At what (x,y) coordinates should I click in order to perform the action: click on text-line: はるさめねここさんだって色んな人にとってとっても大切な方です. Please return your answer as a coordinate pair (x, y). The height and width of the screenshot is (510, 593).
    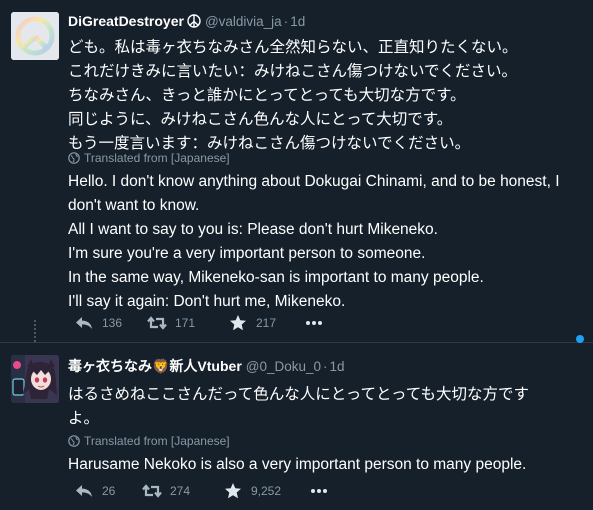
    Looking at the image, I should click on (298, 394).